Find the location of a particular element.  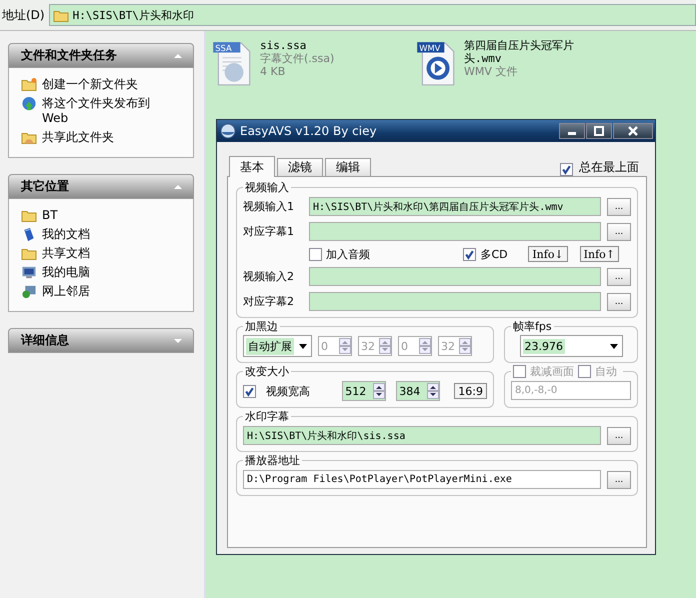

close-icon is located at coordinates (633, 131).